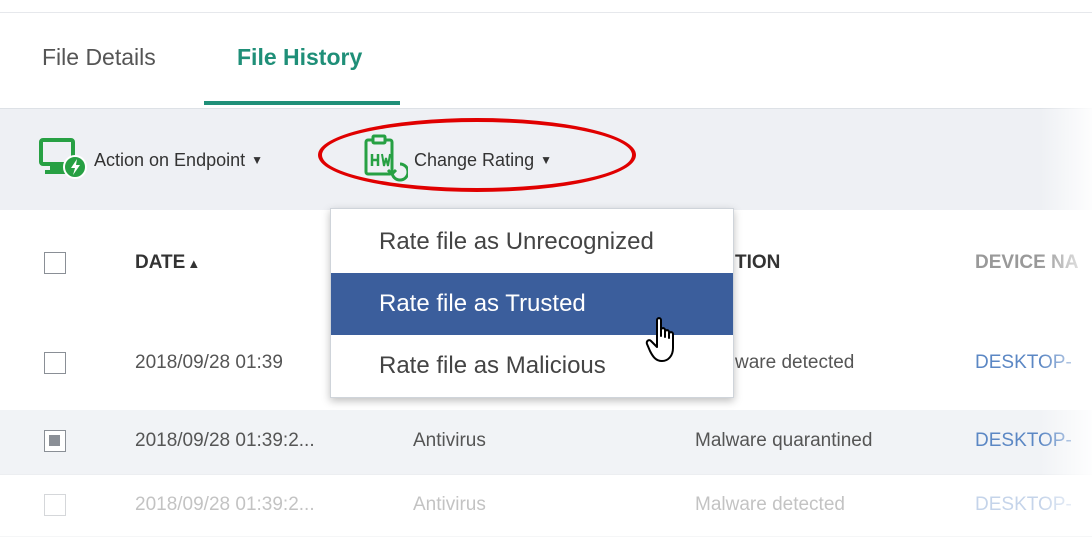 Image resolution: width=1092 pixels, height=537 pixels. What do you see at coordinates (474, 159) in the screenshot?
I see `change-rating-label: Change Rating` at bounding box center [474, 159].